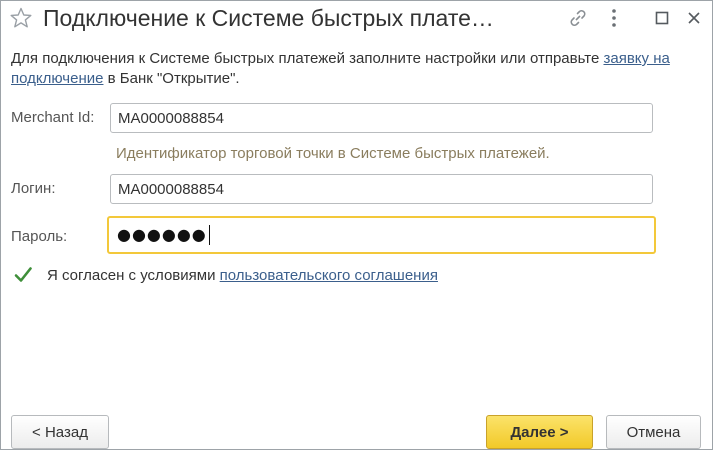  I want to click on merchant-id-label: Merchant Id:, so click(53, 117).